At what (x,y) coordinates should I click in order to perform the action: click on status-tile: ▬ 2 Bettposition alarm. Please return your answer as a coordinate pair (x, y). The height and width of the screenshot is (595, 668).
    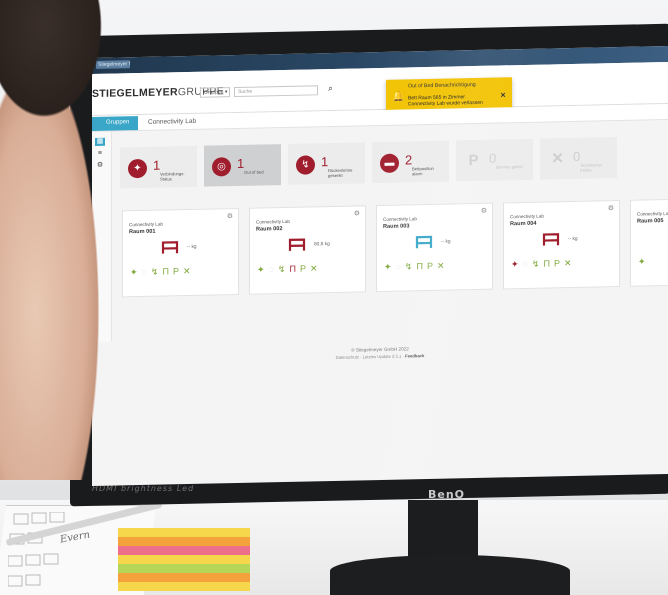
    Looking at the image, I should click on (410, 162).